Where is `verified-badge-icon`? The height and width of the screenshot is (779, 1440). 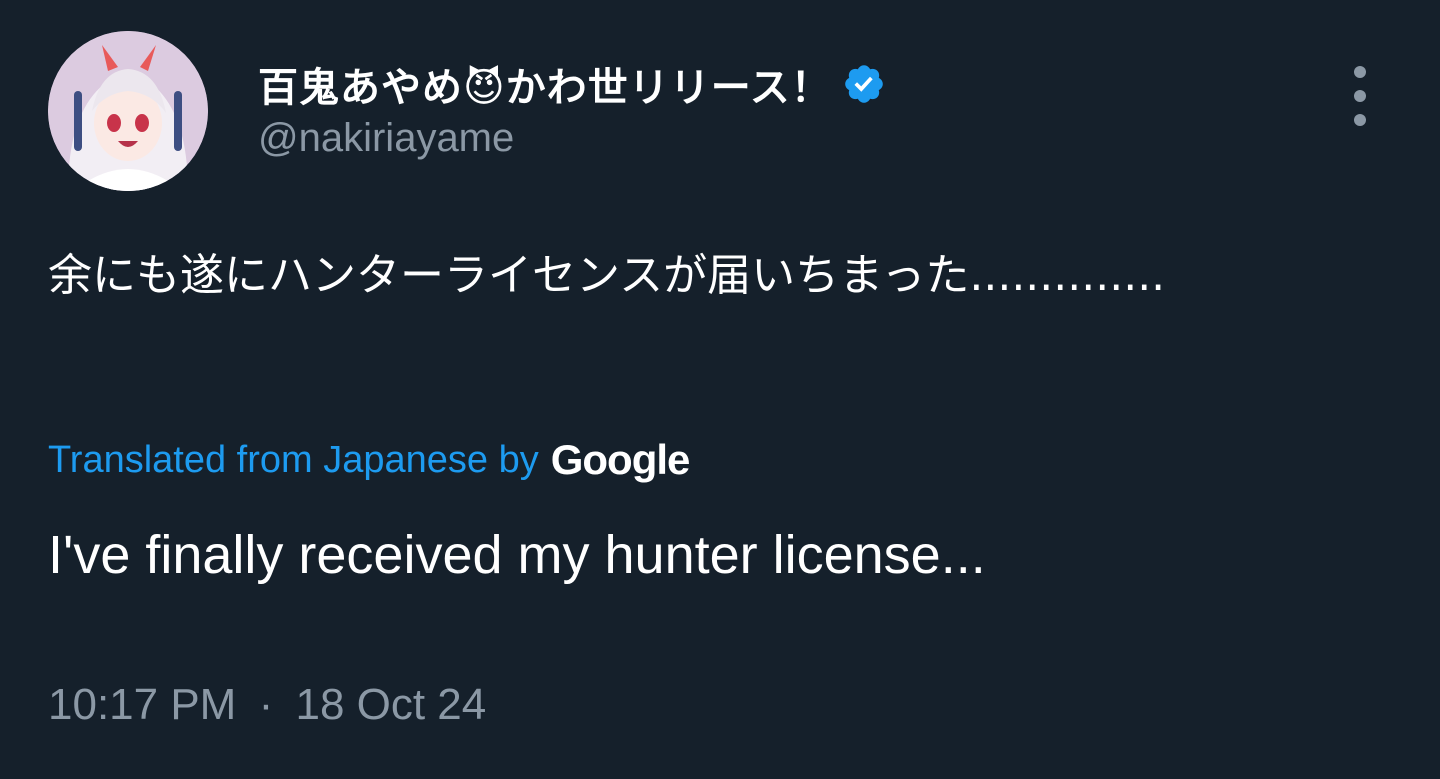 verified-badge-icon is located at coordinates (864, 84).